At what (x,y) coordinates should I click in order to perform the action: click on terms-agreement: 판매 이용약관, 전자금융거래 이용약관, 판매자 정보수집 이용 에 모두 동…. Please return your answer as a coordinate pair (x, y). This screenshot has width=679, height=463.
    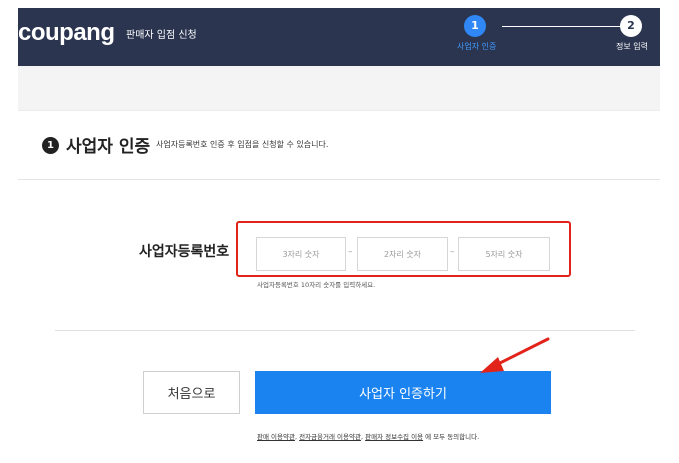
    Looking at the image, I should click on (368, 436).